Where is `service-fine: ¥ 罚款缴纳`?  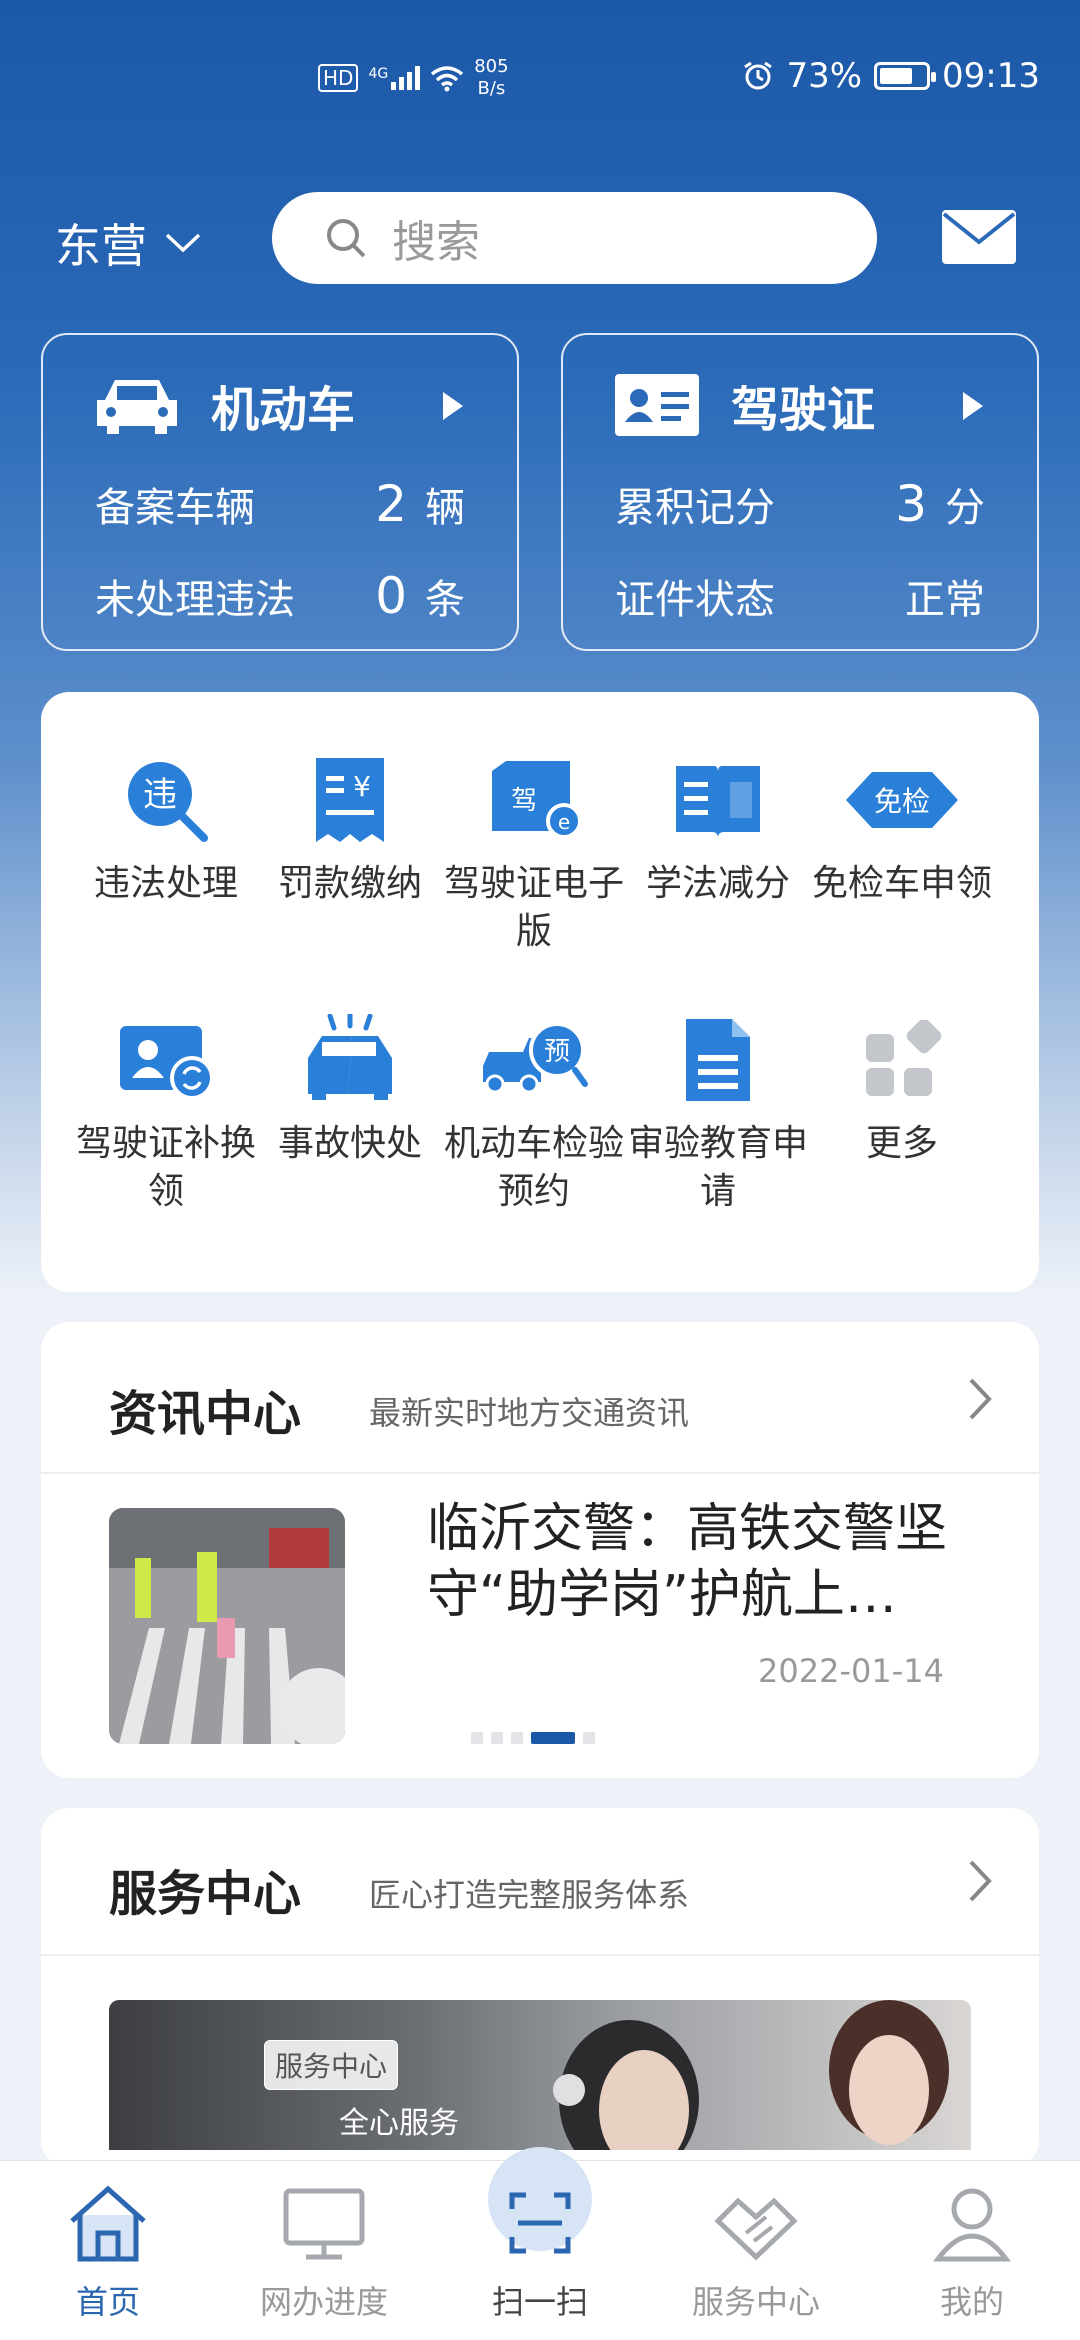
service-fine: ¥ 罚款缴纳 is located at coordinates (350, 830).